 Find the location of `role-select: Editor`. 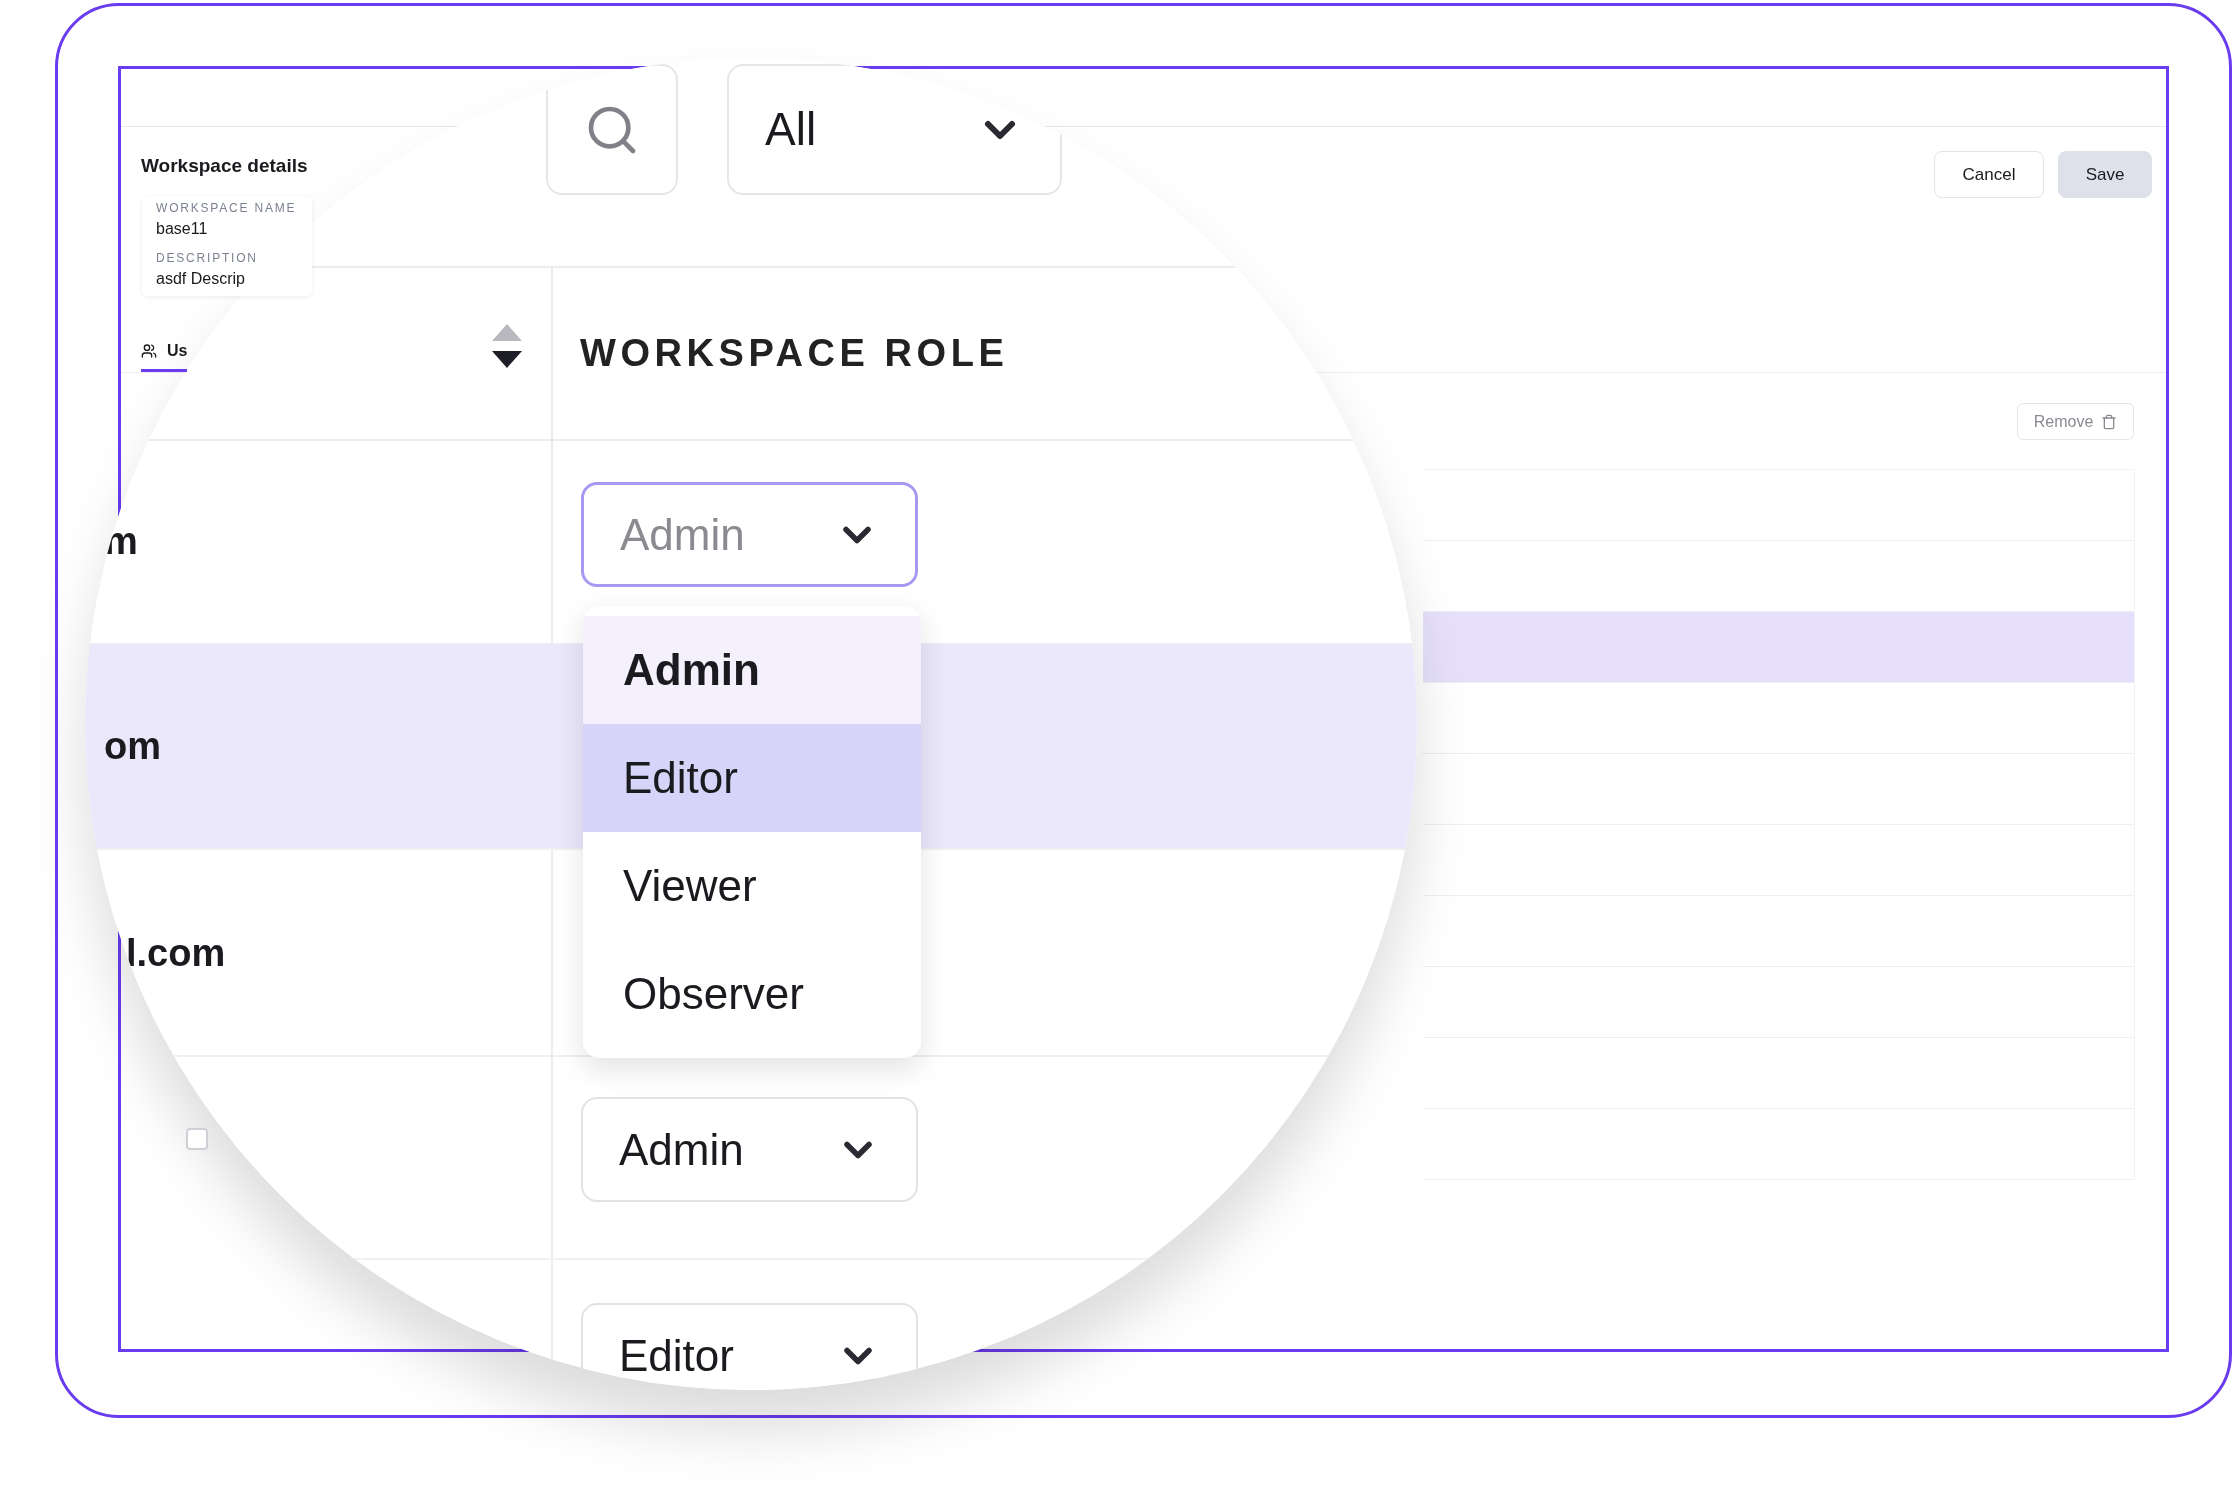

role-select: Editor is located at coordinates (749, 1346).